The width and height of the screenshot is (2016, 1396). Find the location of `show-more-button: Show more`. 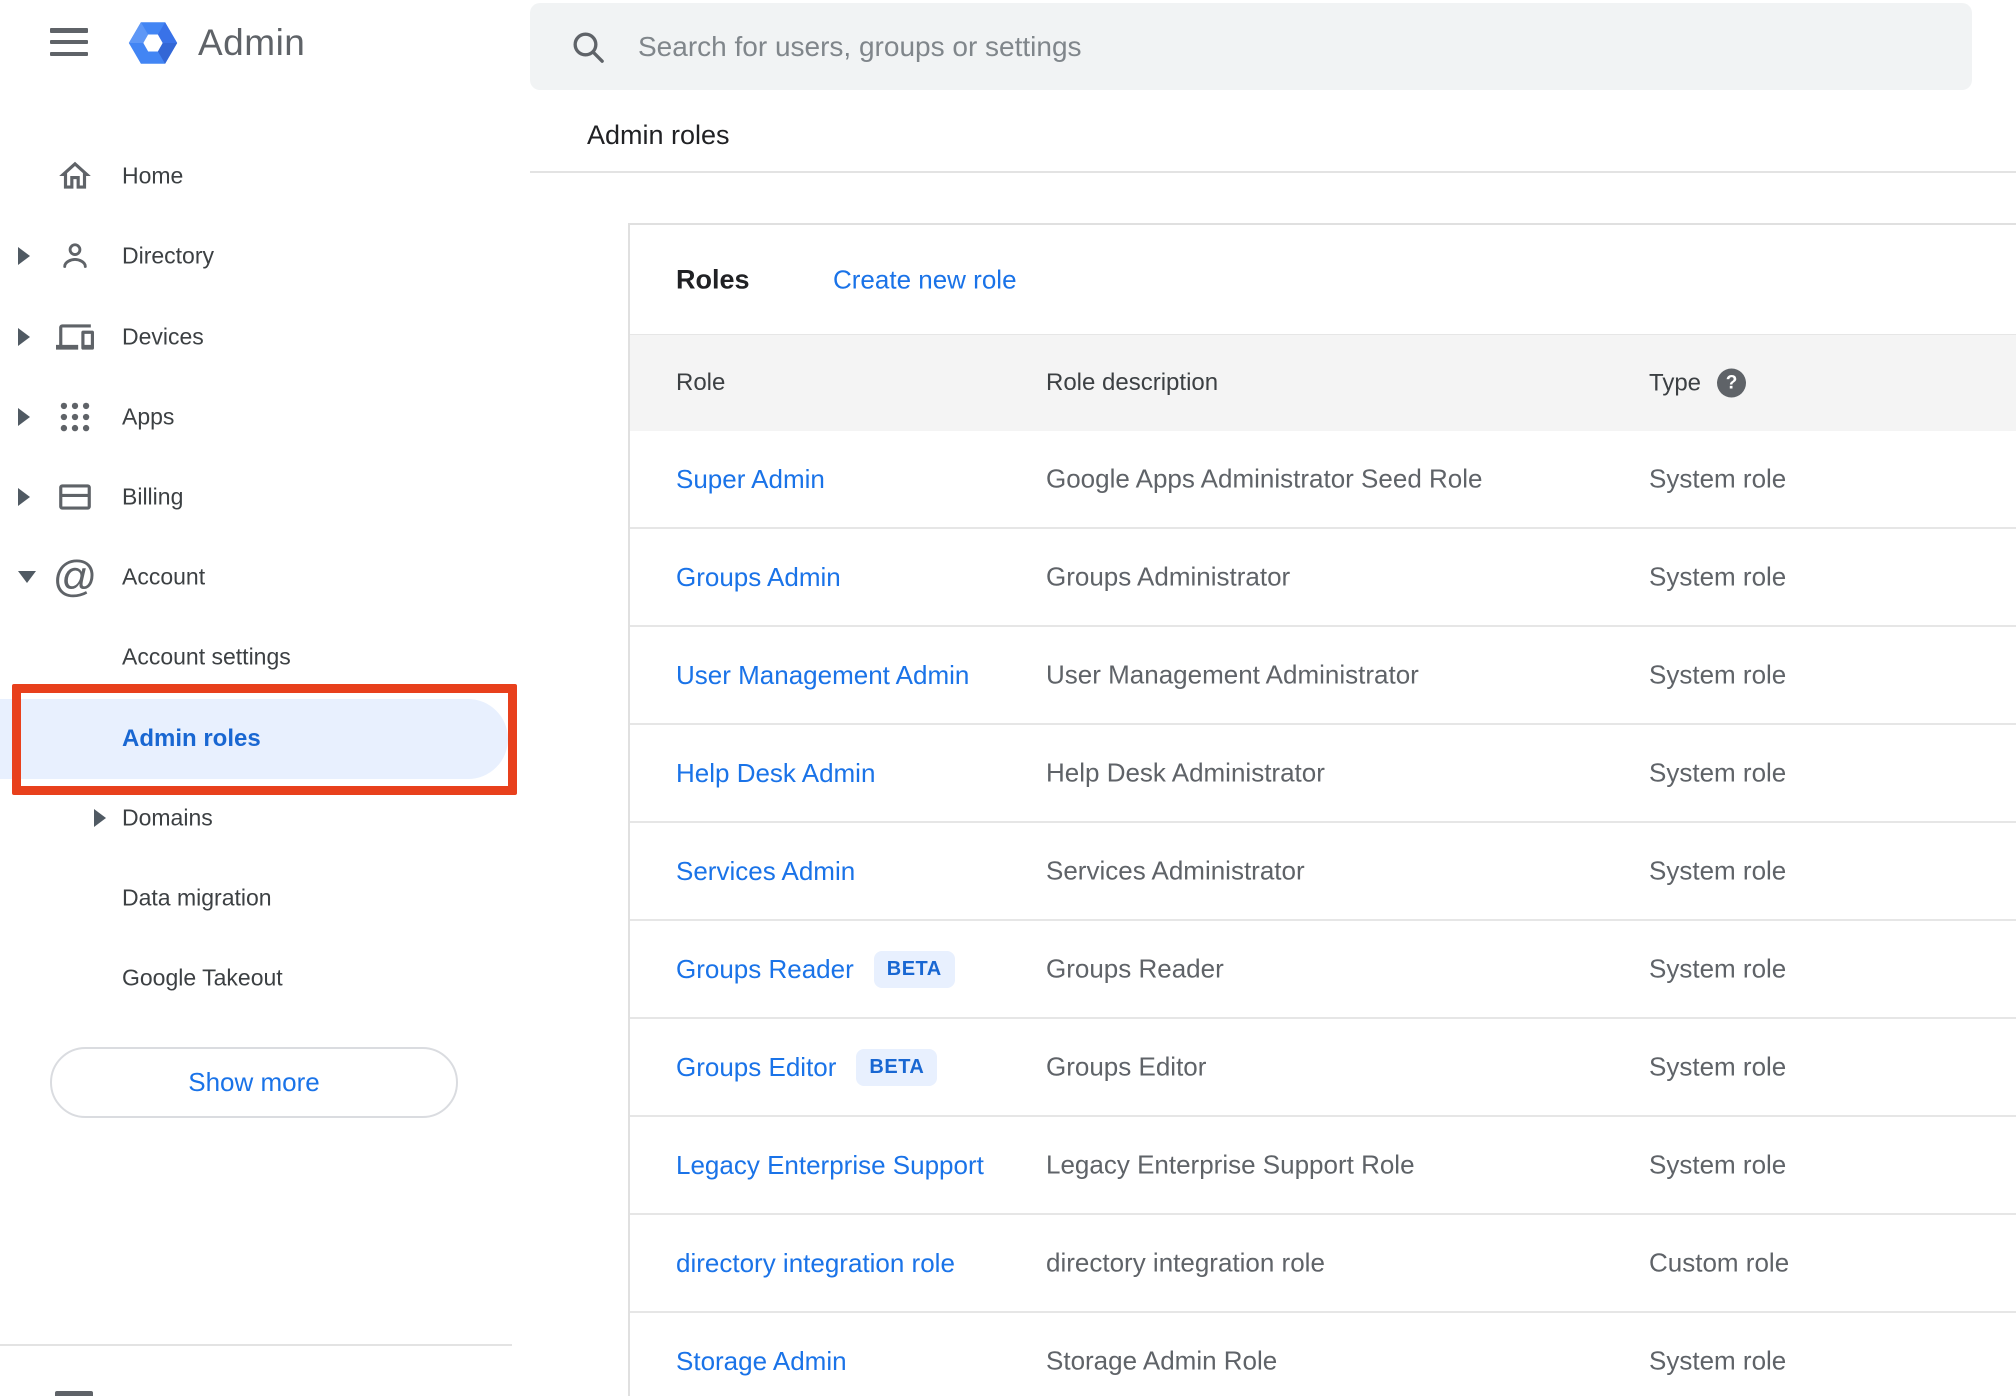

show-more-button: Show more is located at coordinates (254, 1082).